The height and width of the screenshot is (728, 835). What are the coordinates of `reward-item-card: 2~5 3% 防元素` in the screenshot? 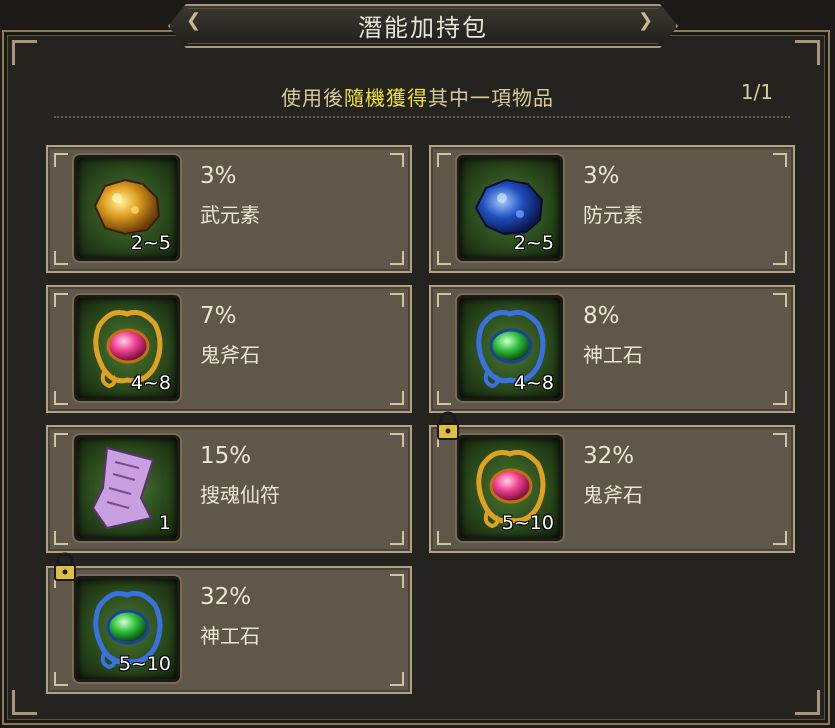 It's located at (612, 209).